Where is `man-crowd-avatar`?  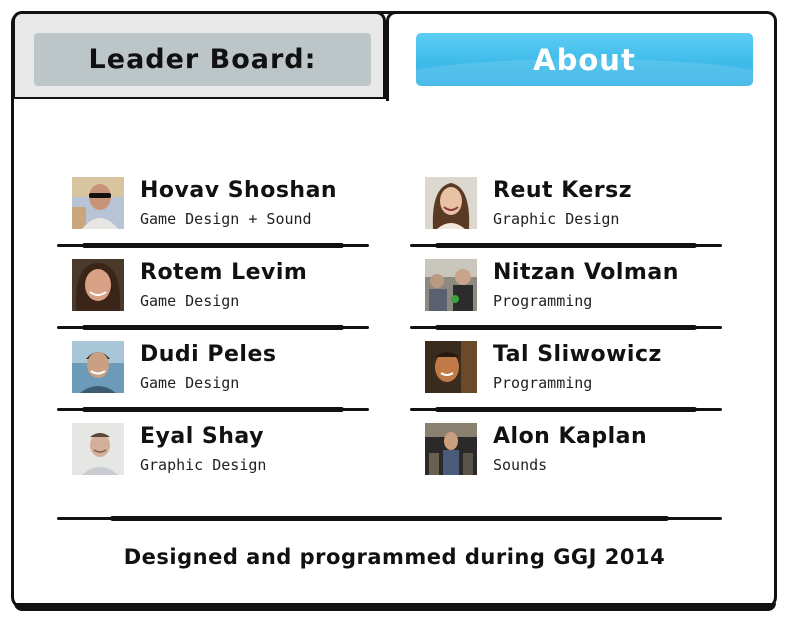 man-crowd-avatar is located at coordinates (451, 285).